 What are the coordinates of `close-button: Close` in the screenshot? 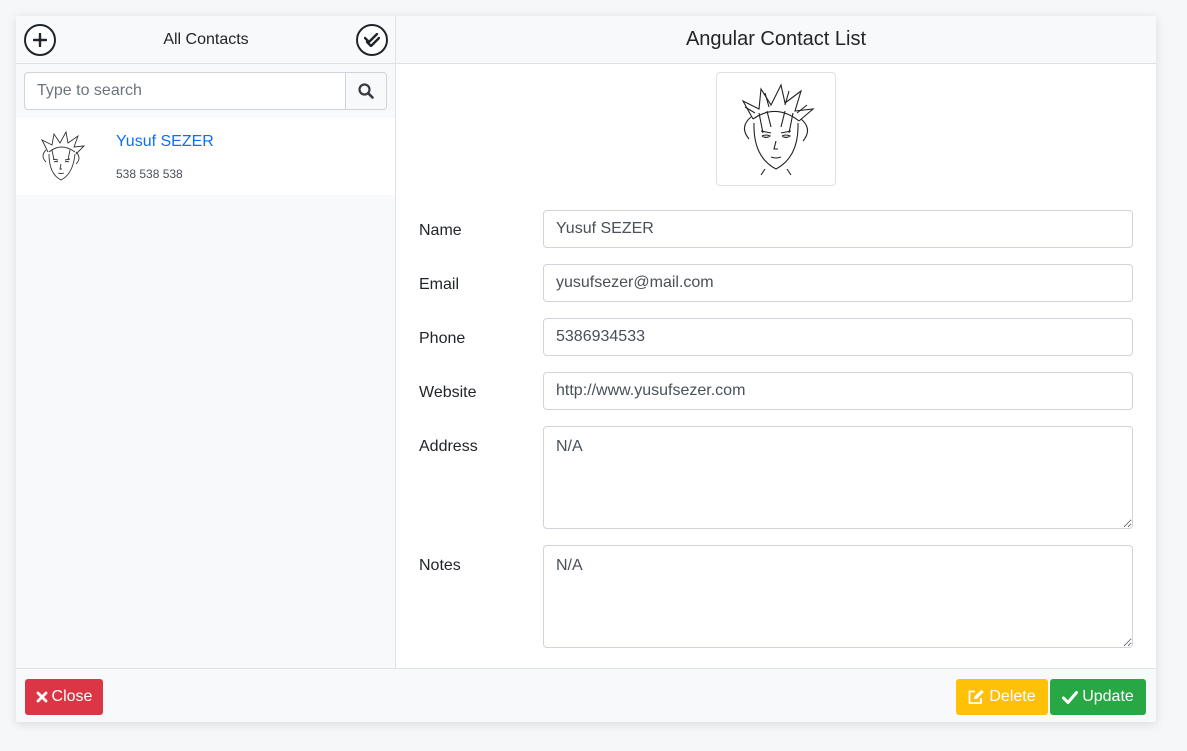 It's located at (64, 697).